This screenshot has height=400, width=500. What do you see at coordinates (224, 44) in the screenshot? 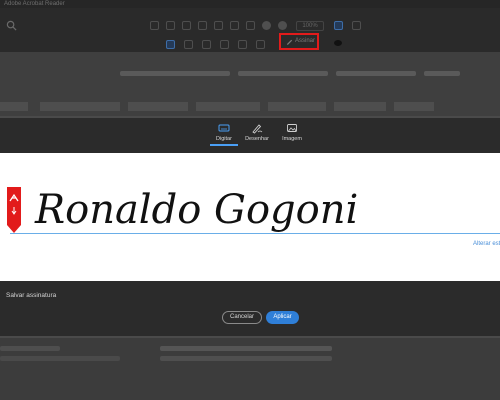
I see `circle-tool-icon` at bounding box center [224, 44].